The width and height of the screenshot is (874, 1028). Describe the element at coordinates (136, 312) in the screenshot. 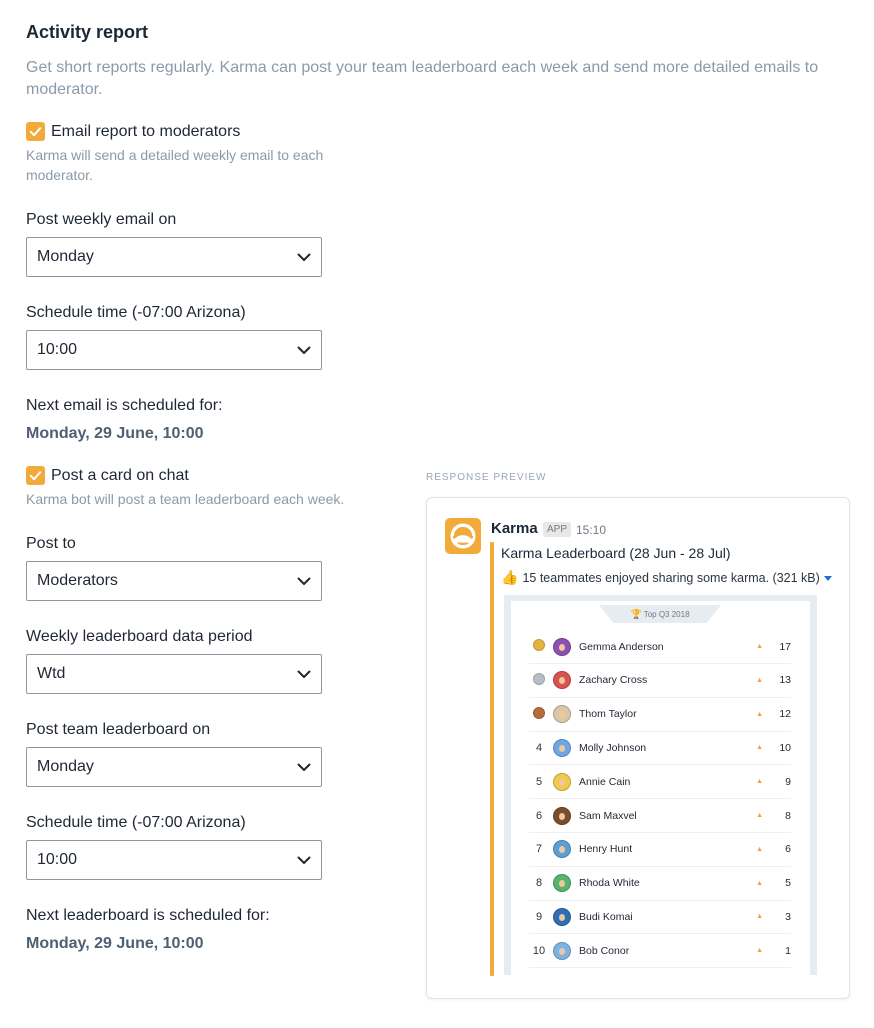

I see `email-time-label: Schedule time (-07:00 Arizona)` at that location.